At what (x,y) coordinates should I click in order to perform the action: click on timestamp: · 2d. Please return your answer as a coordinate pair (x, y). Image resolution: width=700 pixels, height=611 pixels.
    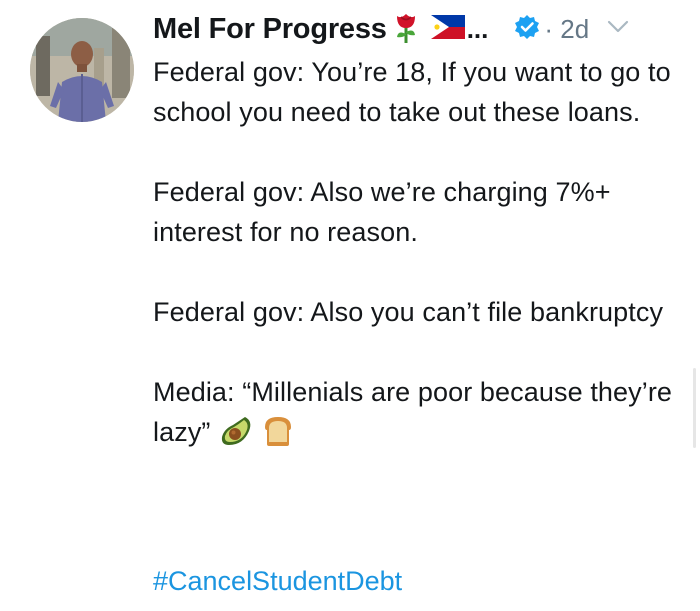
    Looking at the image, I should click on (566, 29).